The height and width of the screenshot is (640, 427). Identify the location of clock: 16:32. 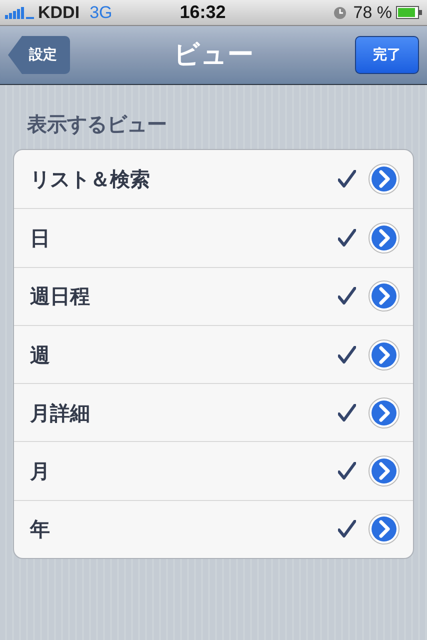
(203, 12).